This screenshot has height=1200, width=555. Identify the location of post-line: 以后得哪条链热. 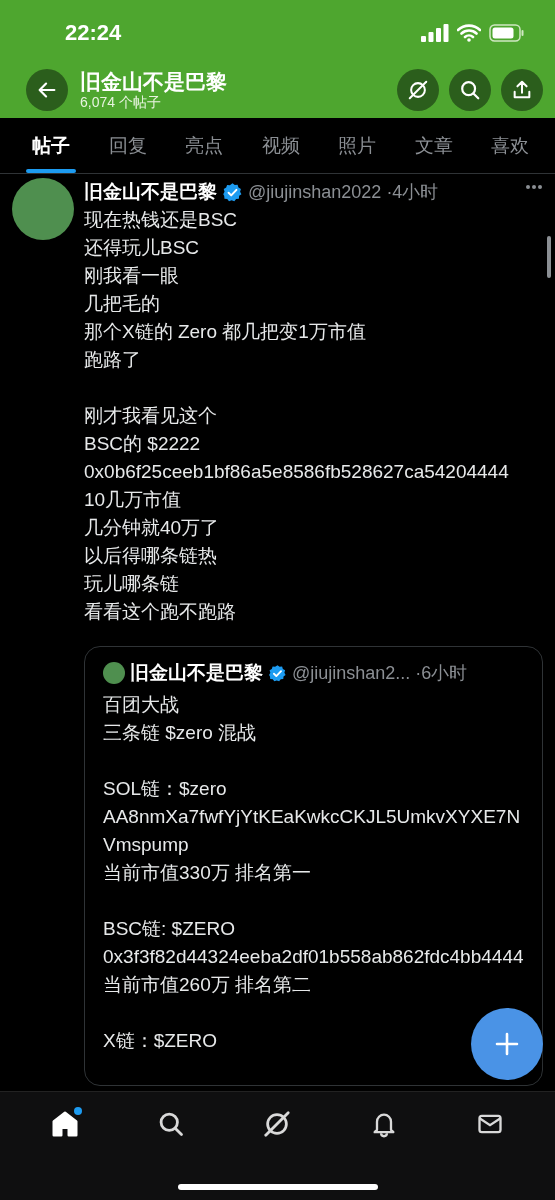
(150, 556).